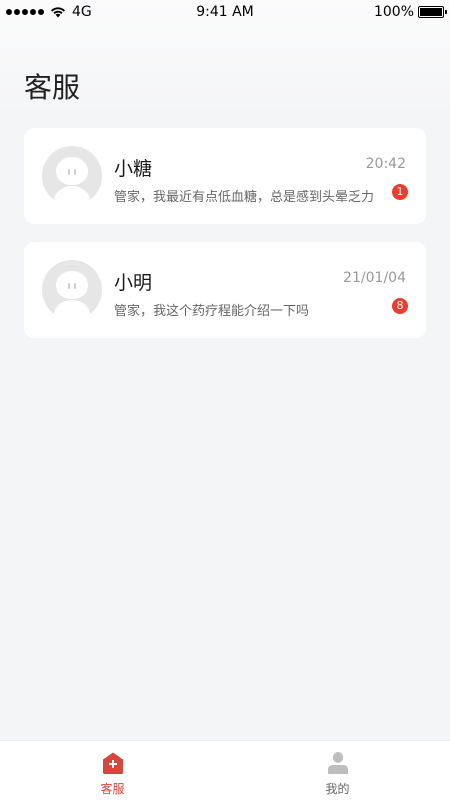 Image resolution: width=450 pixels, height=800 pixels. Describe the element at coordinates (112, 763) in the screenshot. I see `service-home-icon` at that location.